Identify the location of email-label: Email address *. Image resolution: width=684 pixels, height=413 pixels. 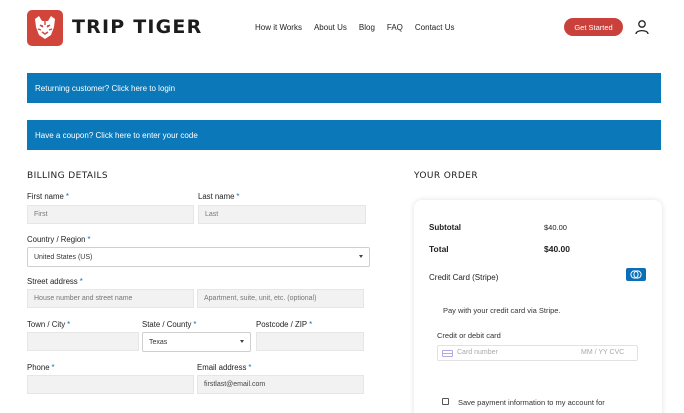
(224, 367).